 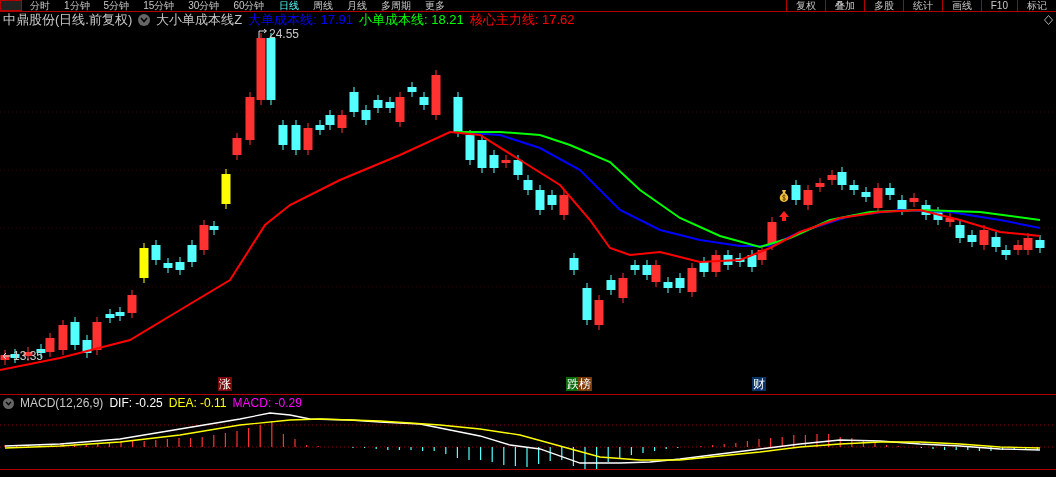 I want to click on indicator-value: DIF: -0.25, so click(x=136, y=403).